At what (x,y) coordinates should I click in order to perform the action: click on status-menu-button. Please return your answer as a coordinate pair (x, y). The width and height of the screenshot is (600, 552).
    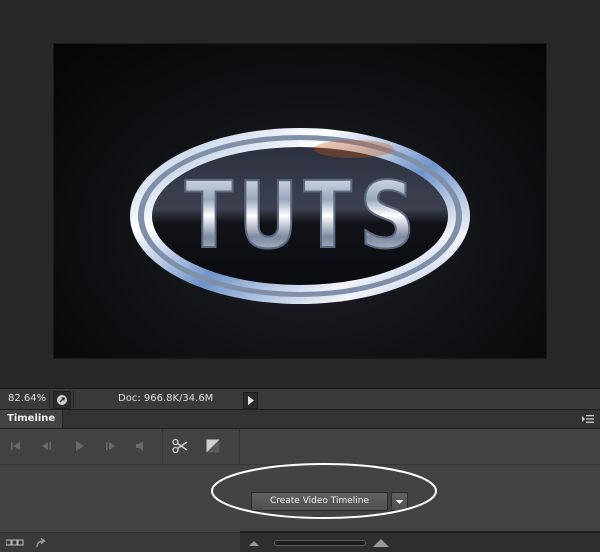
    Looking at the image, I should click on (250, 400).